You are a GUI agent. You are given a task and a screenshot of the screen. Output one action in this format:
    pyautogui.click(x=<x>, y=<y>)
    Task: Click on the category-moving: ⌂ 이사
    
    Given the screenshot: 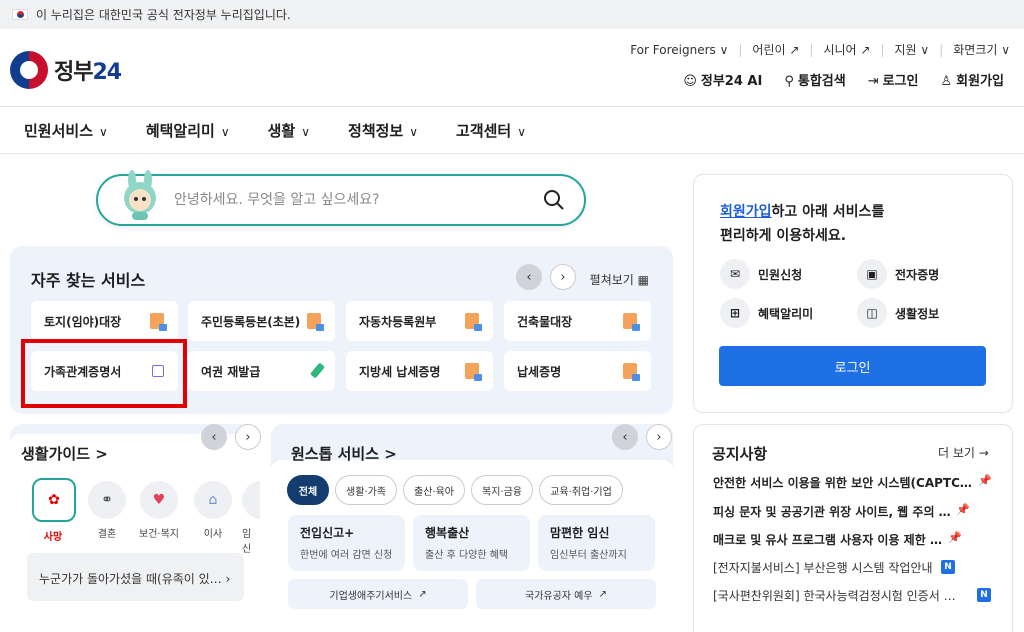 What is the action you would take?
    pyautogui.click(x=213, y=510)
    